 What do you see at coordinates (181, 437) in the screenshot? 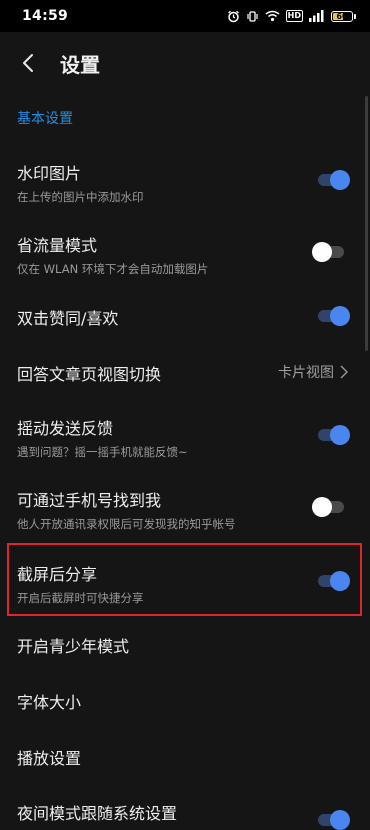
I see `setting-row-shake-feedback: 摇动发送反馈 遇到问题？摇一摇手机就能反馈~` at bounding box center [181, 437].